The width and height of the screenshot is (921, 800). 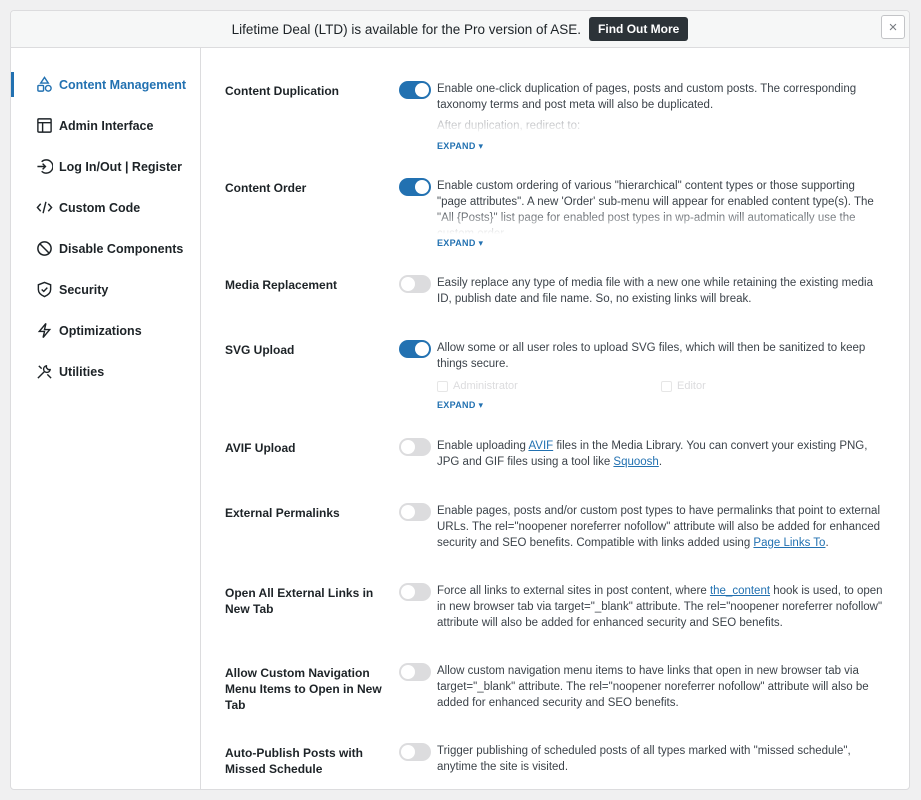 I want to click on setting-title: Media Replacement, so click(x=281, y=285).